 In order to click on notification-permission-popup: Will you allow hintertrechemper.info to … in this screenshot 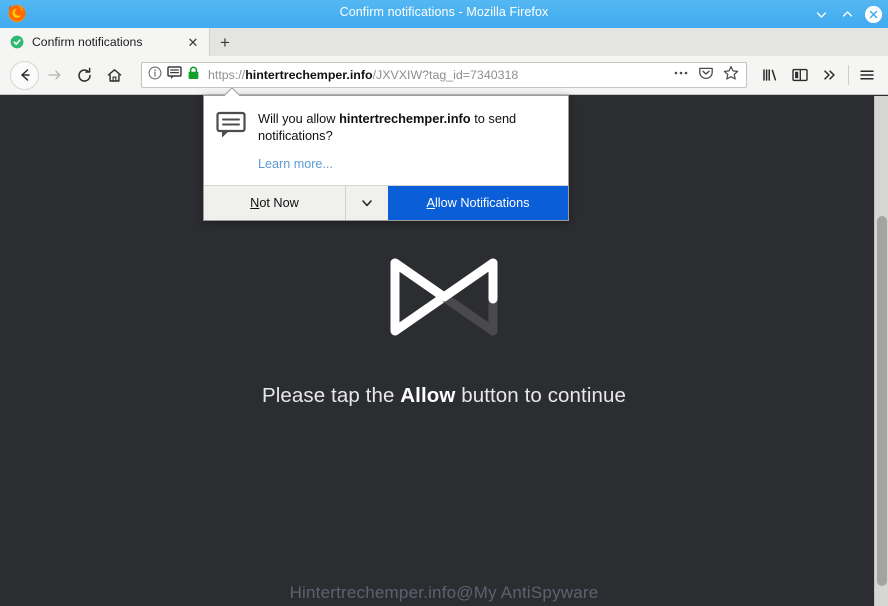, I will do `click(386, 158)`.